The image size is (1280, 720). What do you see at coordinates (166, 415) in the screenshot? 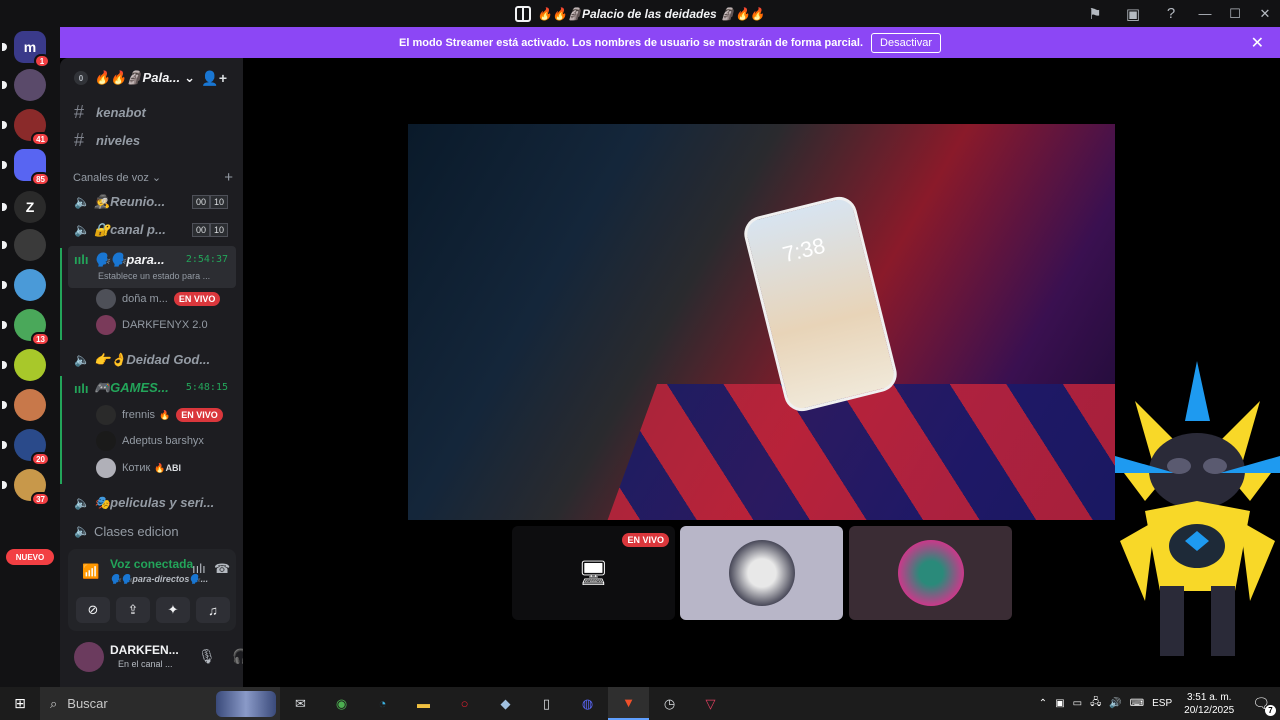
I see `voice-user: frennis 🔥 EN VIVO` at bounding box center [166, 415].